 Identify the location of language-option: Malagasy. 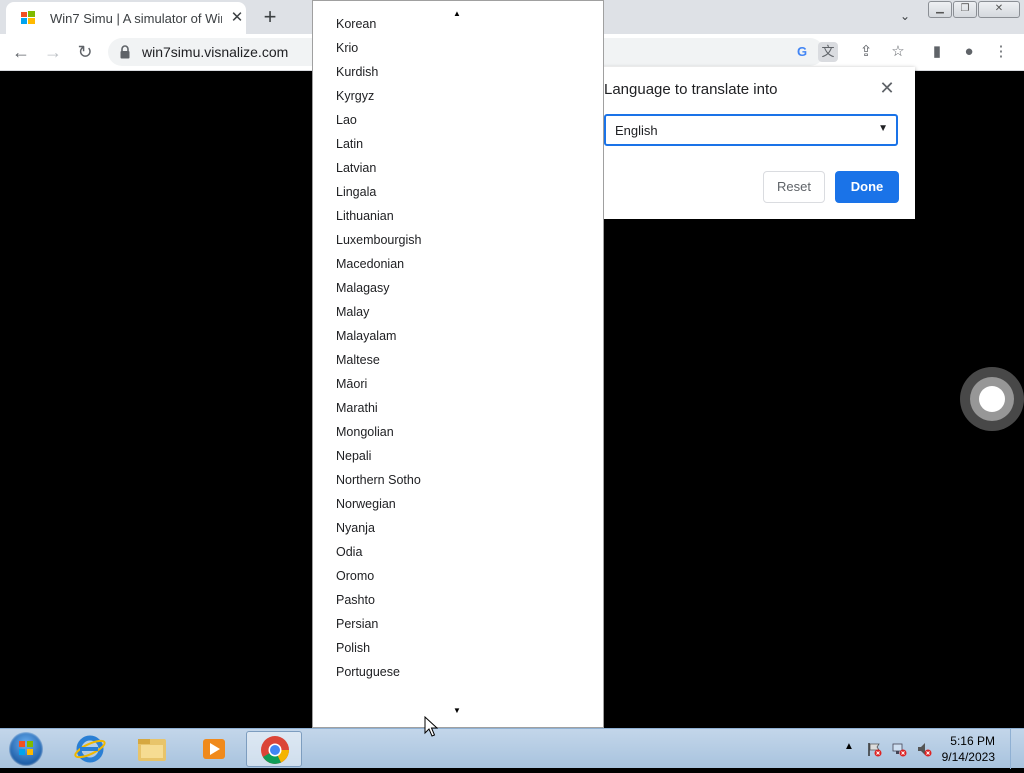
(458, 288).